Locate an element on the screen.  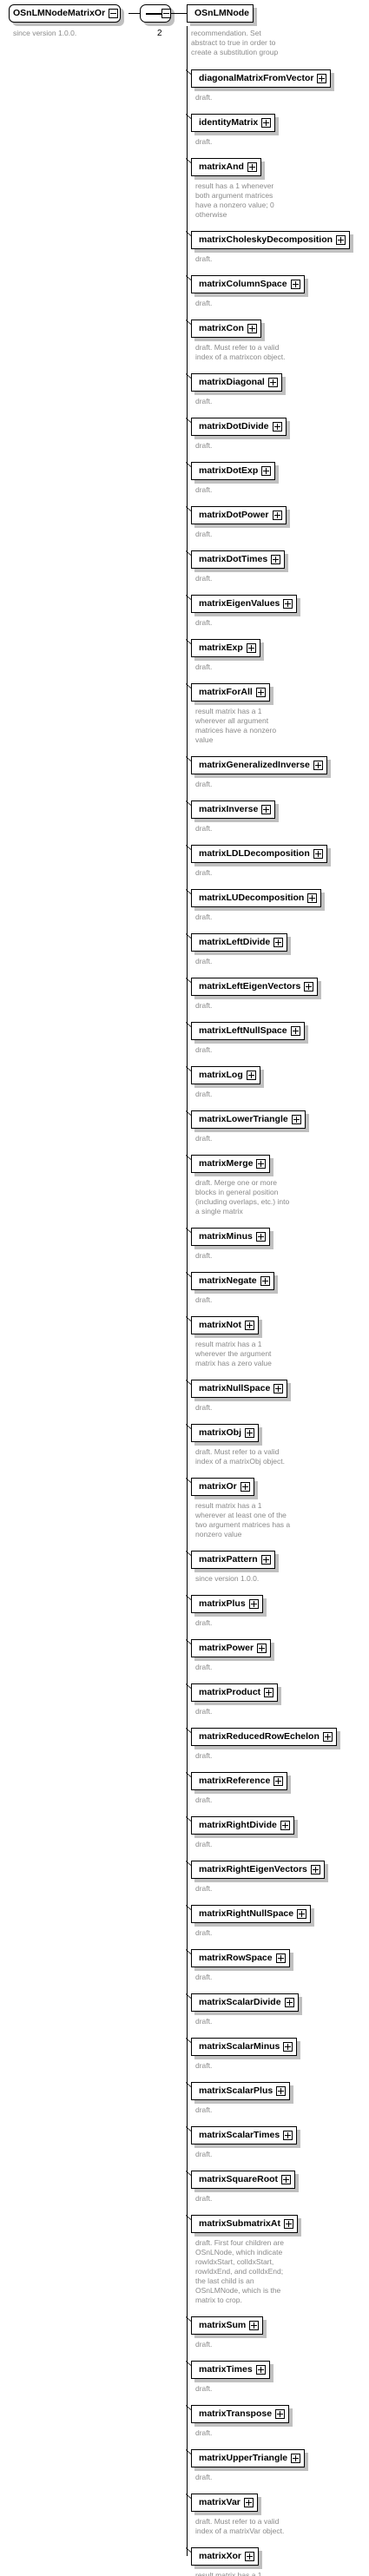
element-box: matrixUpperTriangle is located at coordinates (248, 2458).